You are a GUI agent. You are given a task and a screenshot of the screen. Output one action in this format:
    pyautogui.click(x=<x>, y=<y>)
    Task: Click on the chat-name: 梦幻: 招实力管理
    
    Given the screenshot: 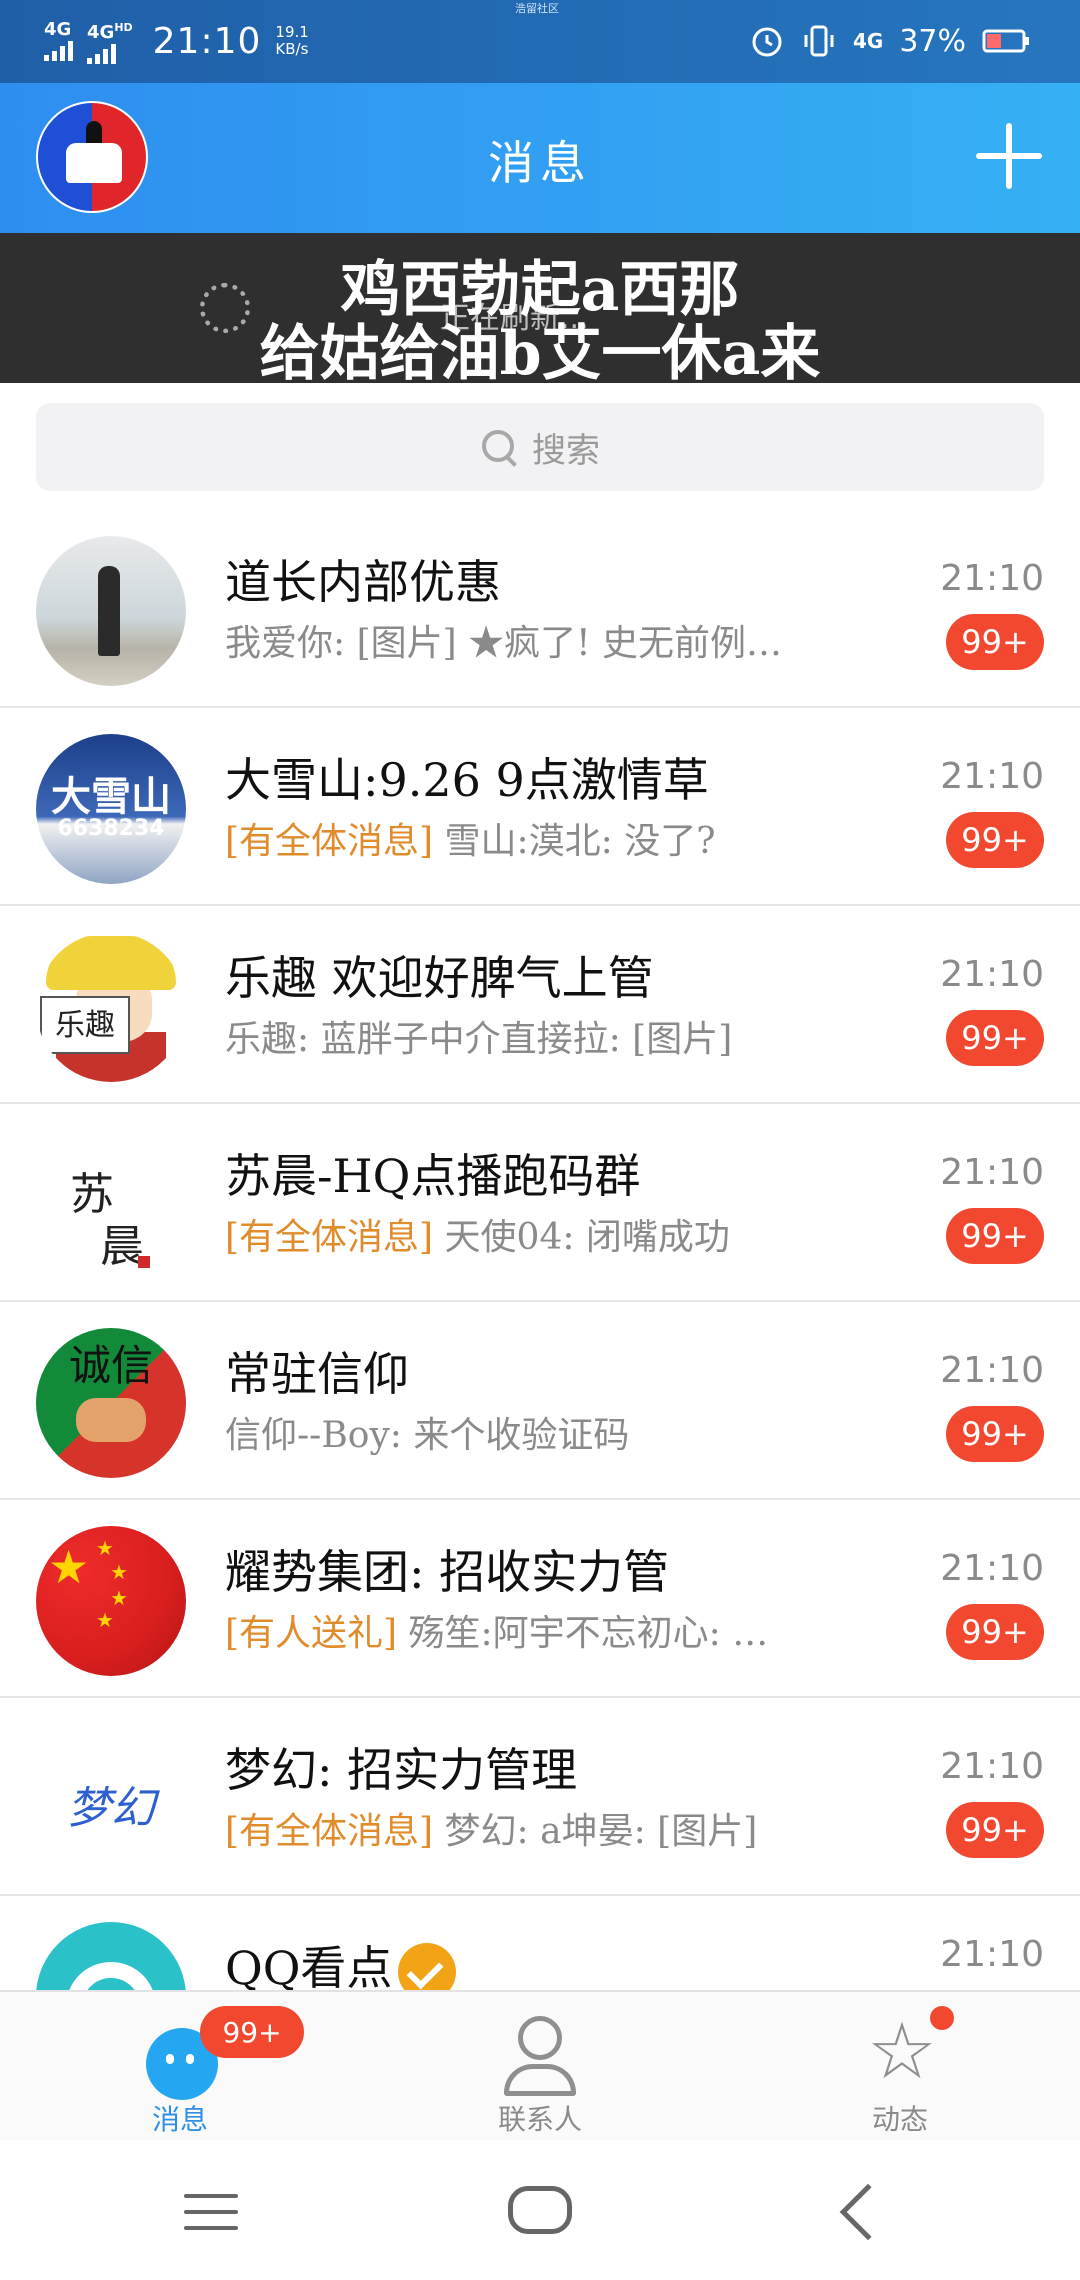 What is the action you would take?
    pyautogui.click(x=401, y=1770)
    